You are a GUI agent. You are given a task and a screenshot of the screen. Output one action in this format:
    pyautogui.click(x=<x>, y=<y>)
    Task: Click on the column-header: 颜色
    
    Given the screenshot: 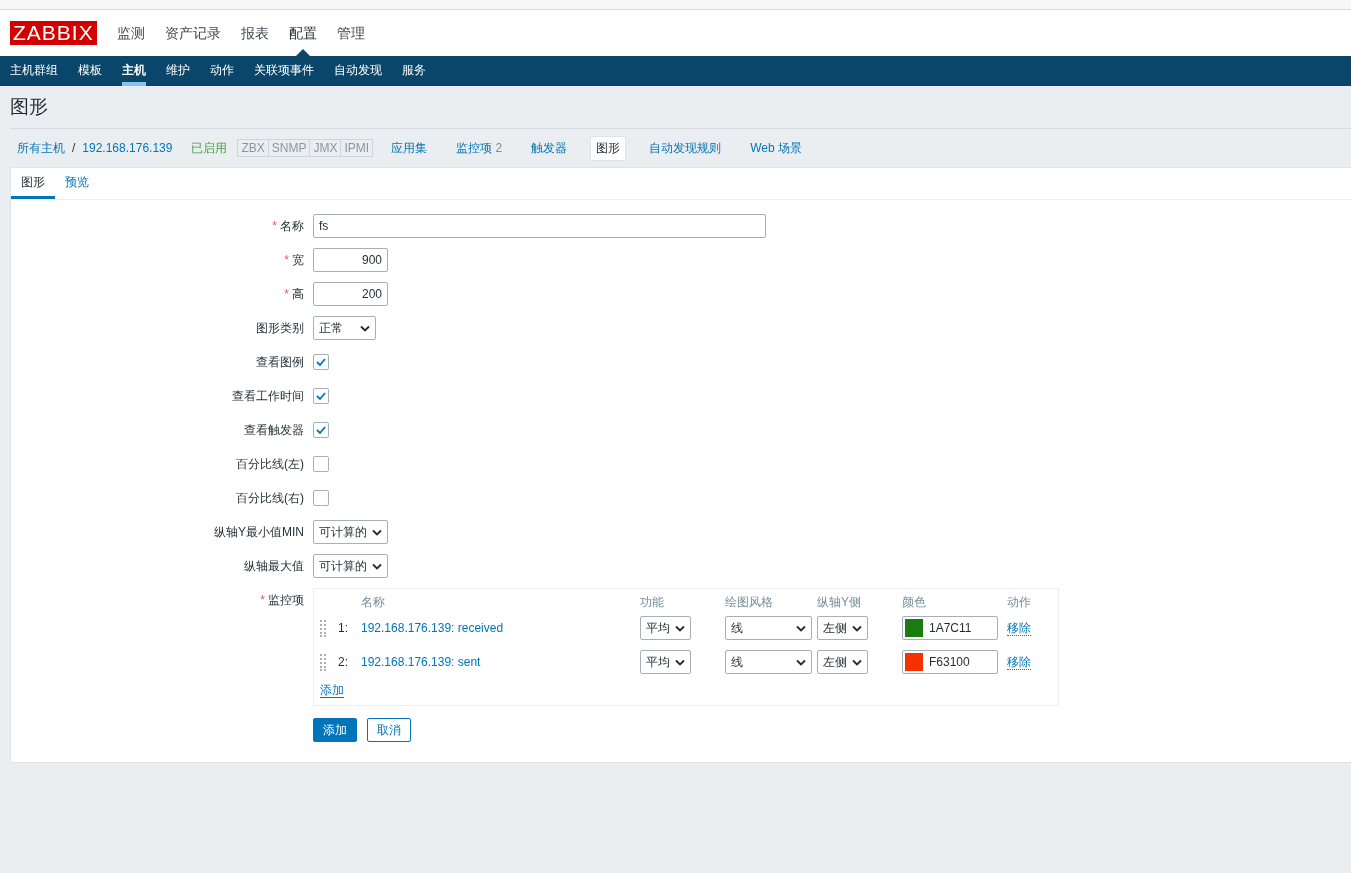 What is the action you would take?
    pyautogui.click(x=914, y=602)
    